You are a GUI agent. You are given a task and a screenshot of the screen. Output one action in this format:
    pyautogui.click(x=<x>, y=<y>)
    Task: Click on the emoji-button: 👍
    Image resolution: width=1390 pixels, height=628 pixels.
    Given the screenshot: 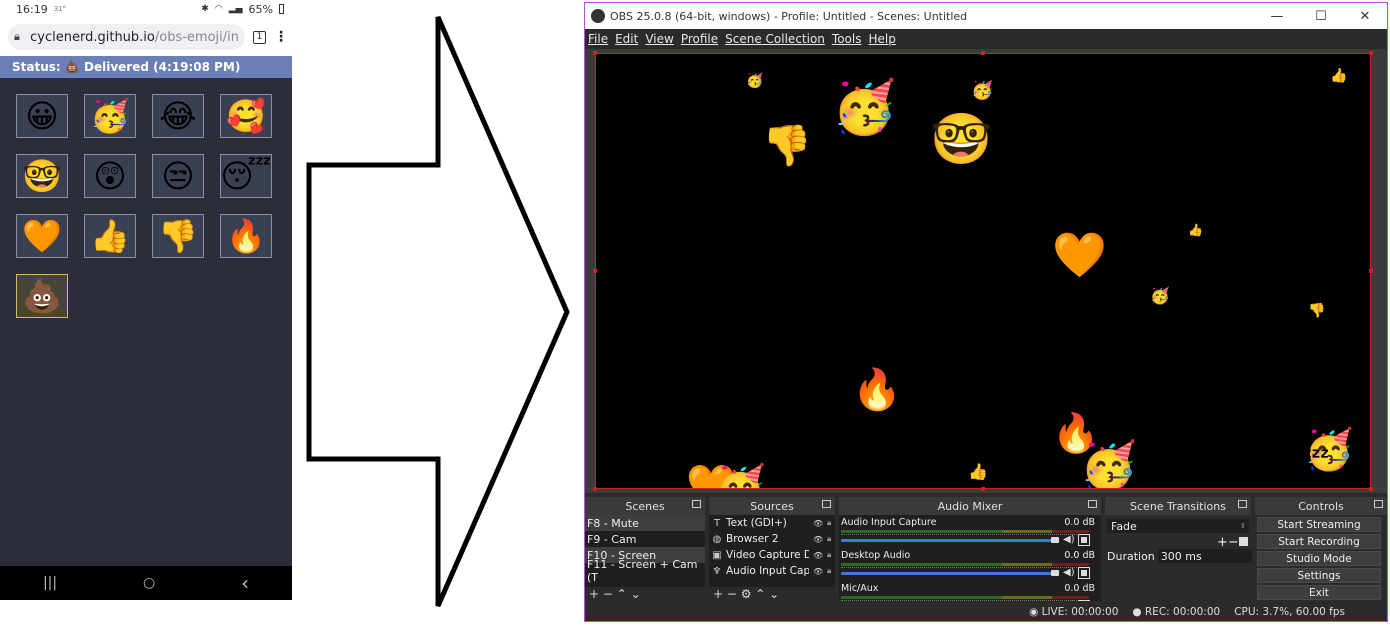 What is the action you would take?
    pyautogui.click(x=110, y=236)
    